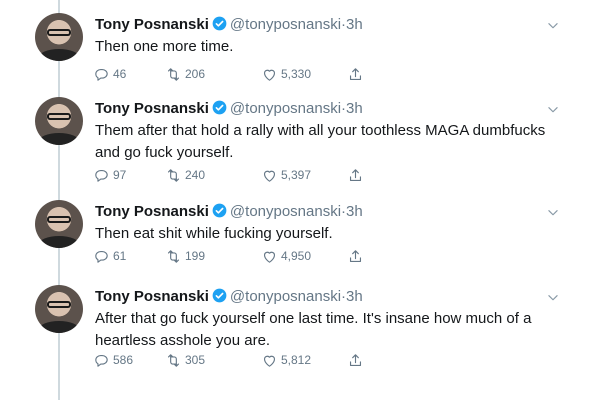 This screenshot has width=600, height=400. I want to click on reply-count: 586, so click(123, 360).